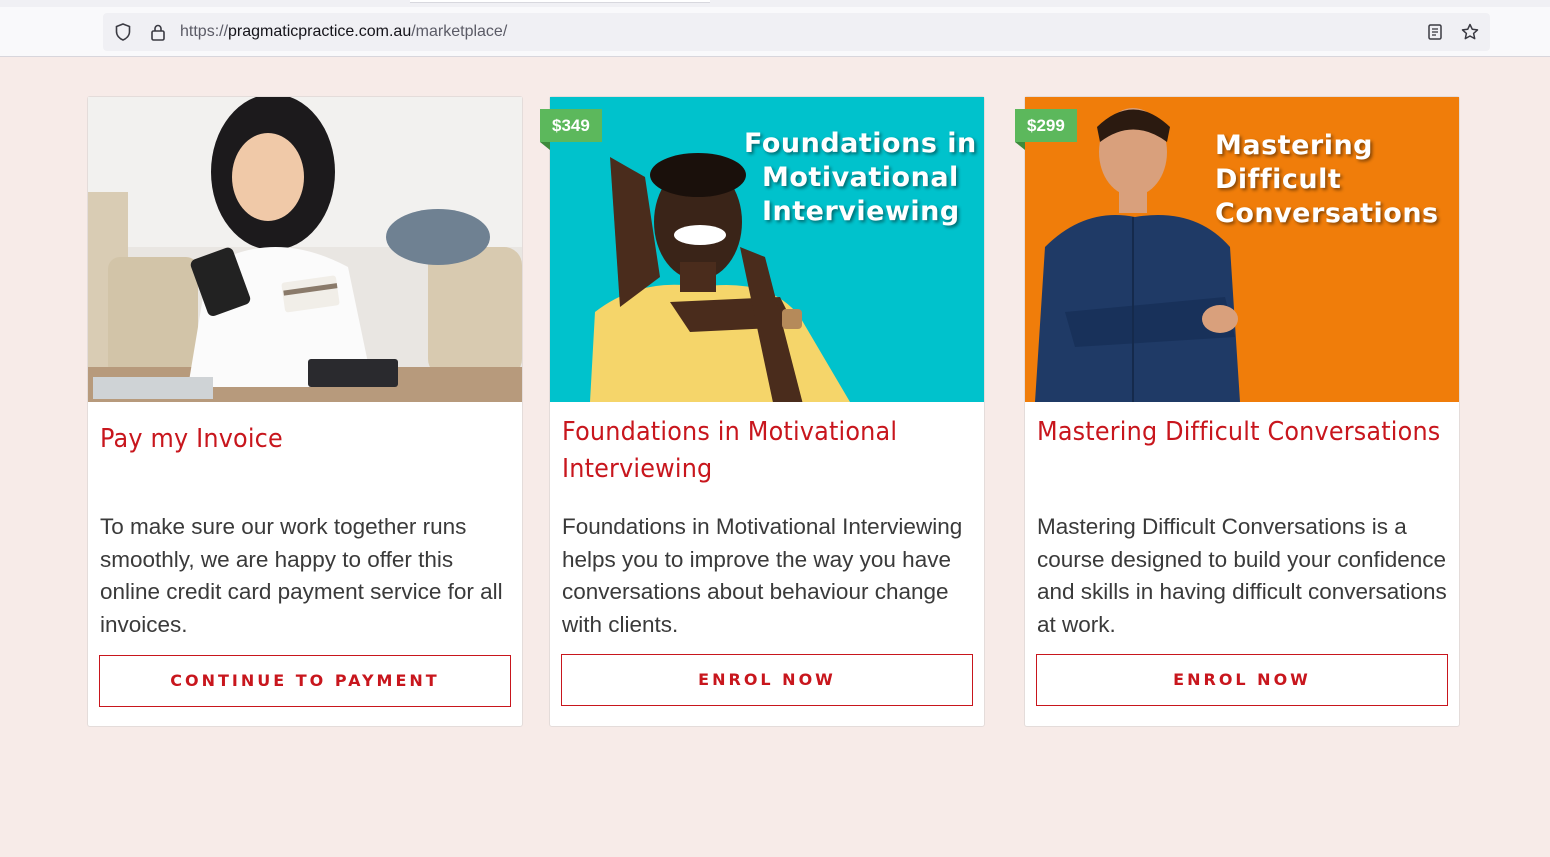  What do you see at coordinates (123, 32) in the screenshot?
I see `shield-icon` at bounding box center [123, 32].